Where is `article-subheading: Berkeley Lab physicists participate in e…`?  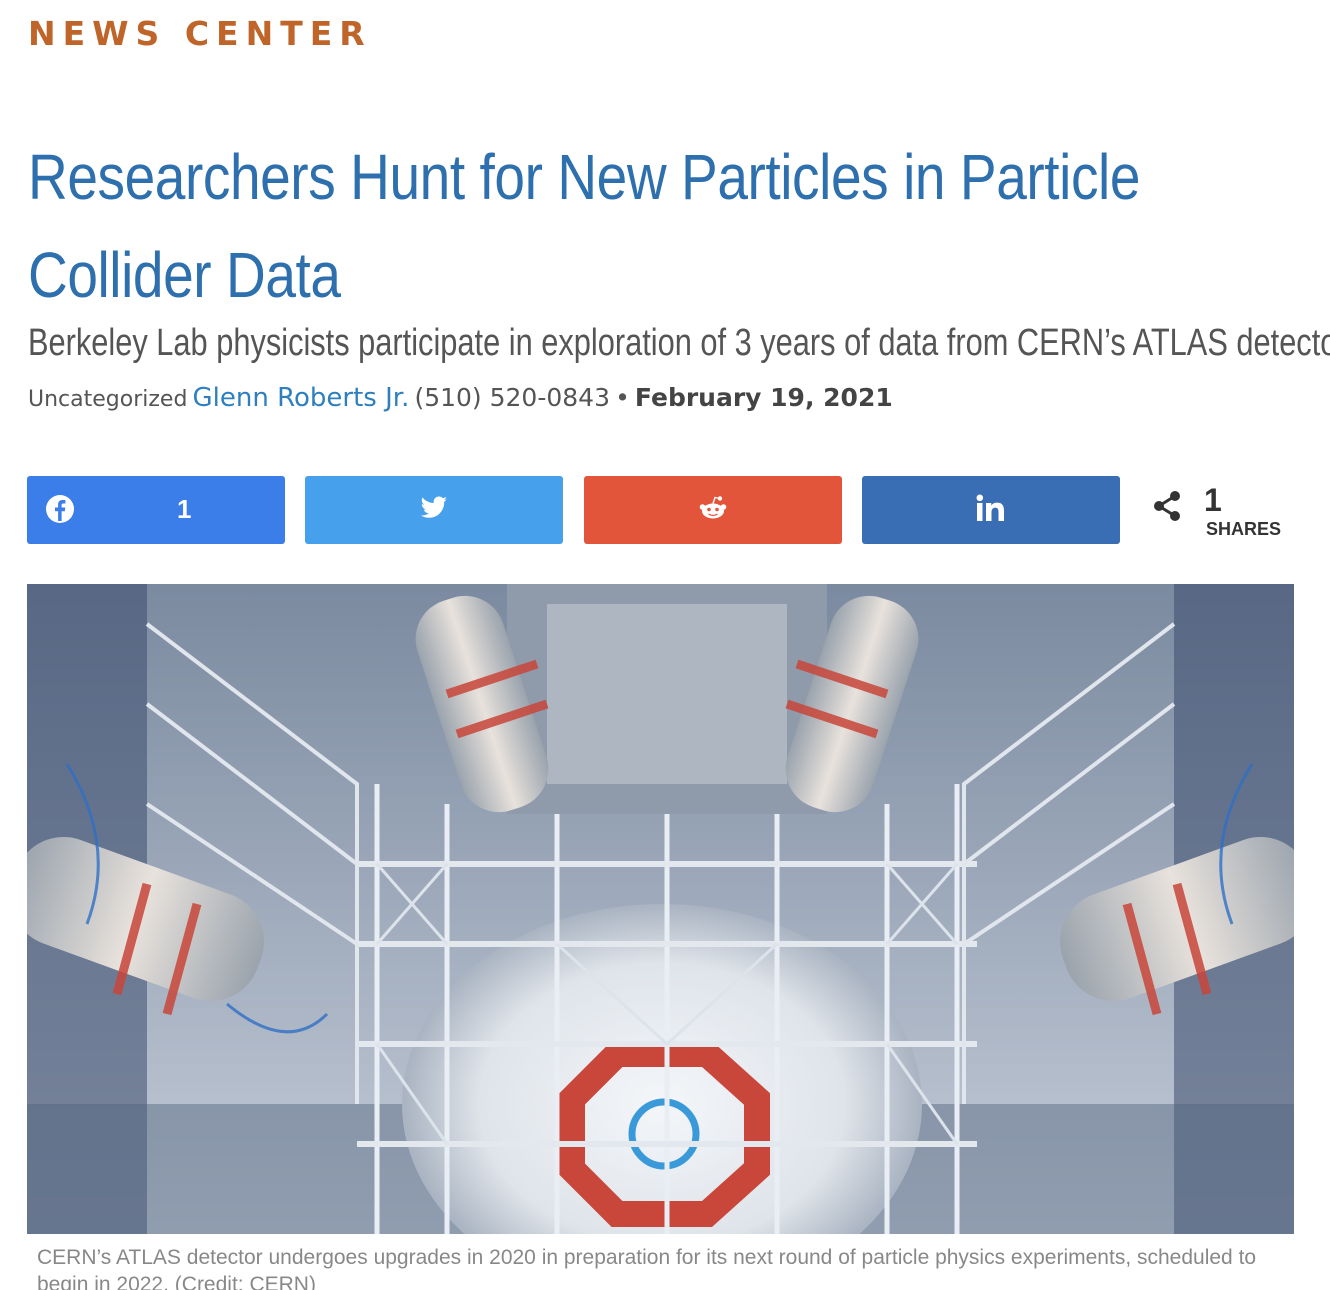 article-subheading: Berkeley Lab physicists participate in e… is located at coordinates (679, 343).